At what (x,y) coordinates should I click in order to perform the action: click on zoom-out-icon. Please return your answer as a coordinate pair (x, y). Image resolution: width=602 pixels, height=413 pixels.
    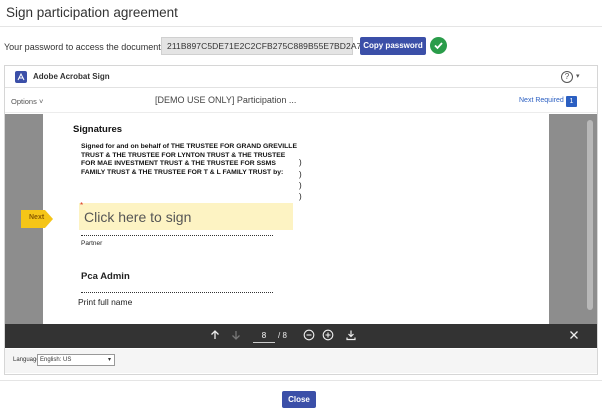
    Looking at the image, I should click on (309, 336).